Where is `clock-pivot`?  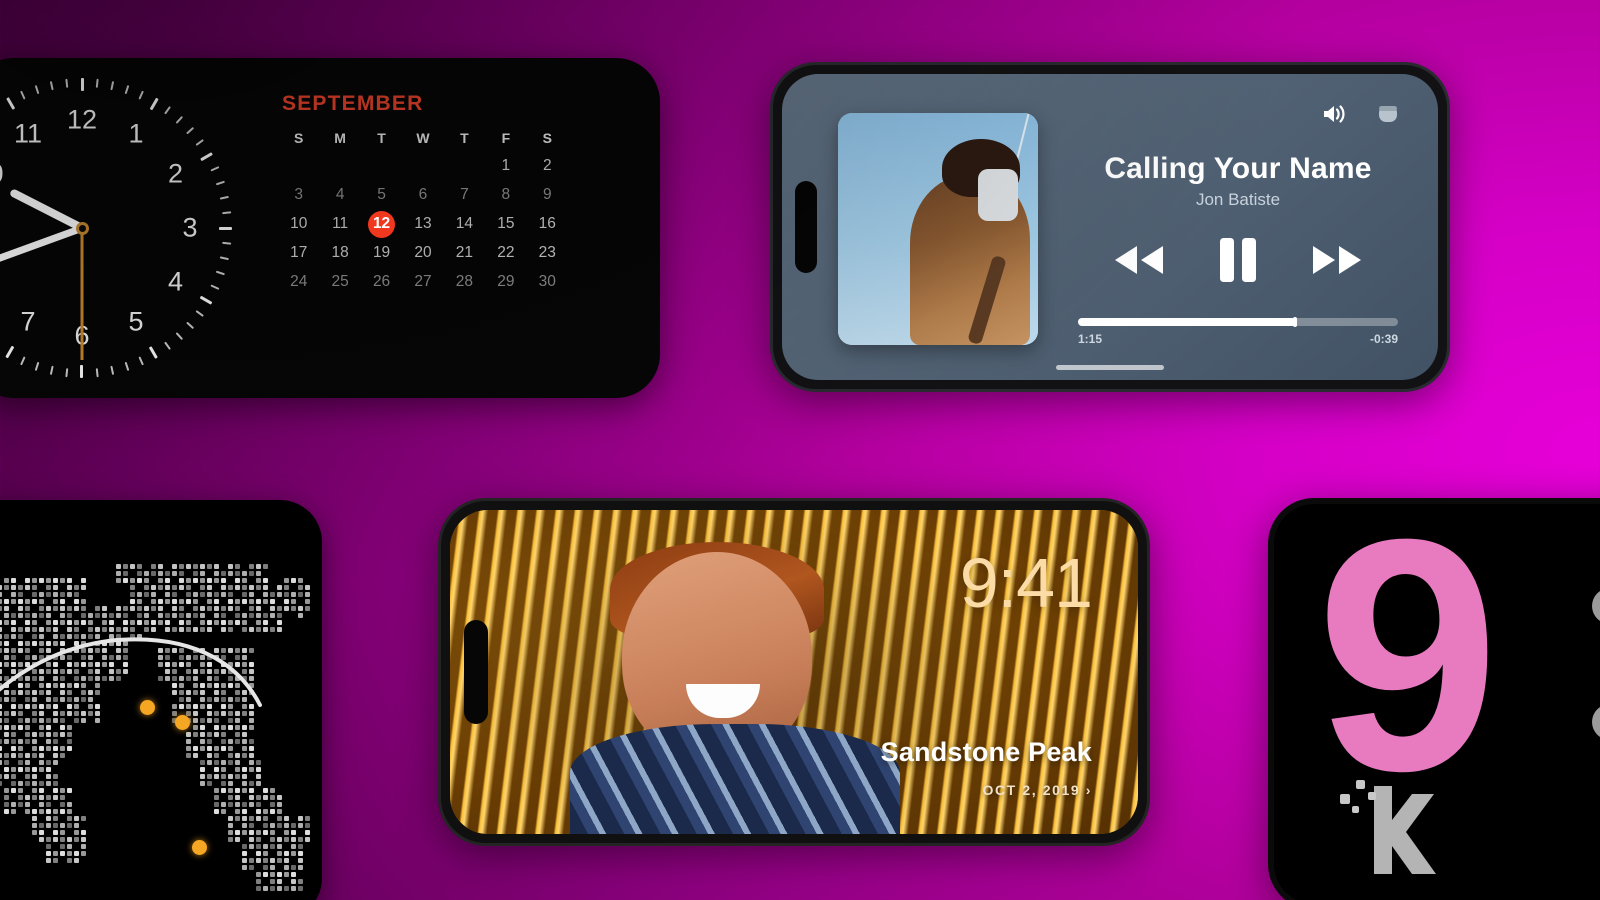 clock-pivot is located at coordinates (82, 228).